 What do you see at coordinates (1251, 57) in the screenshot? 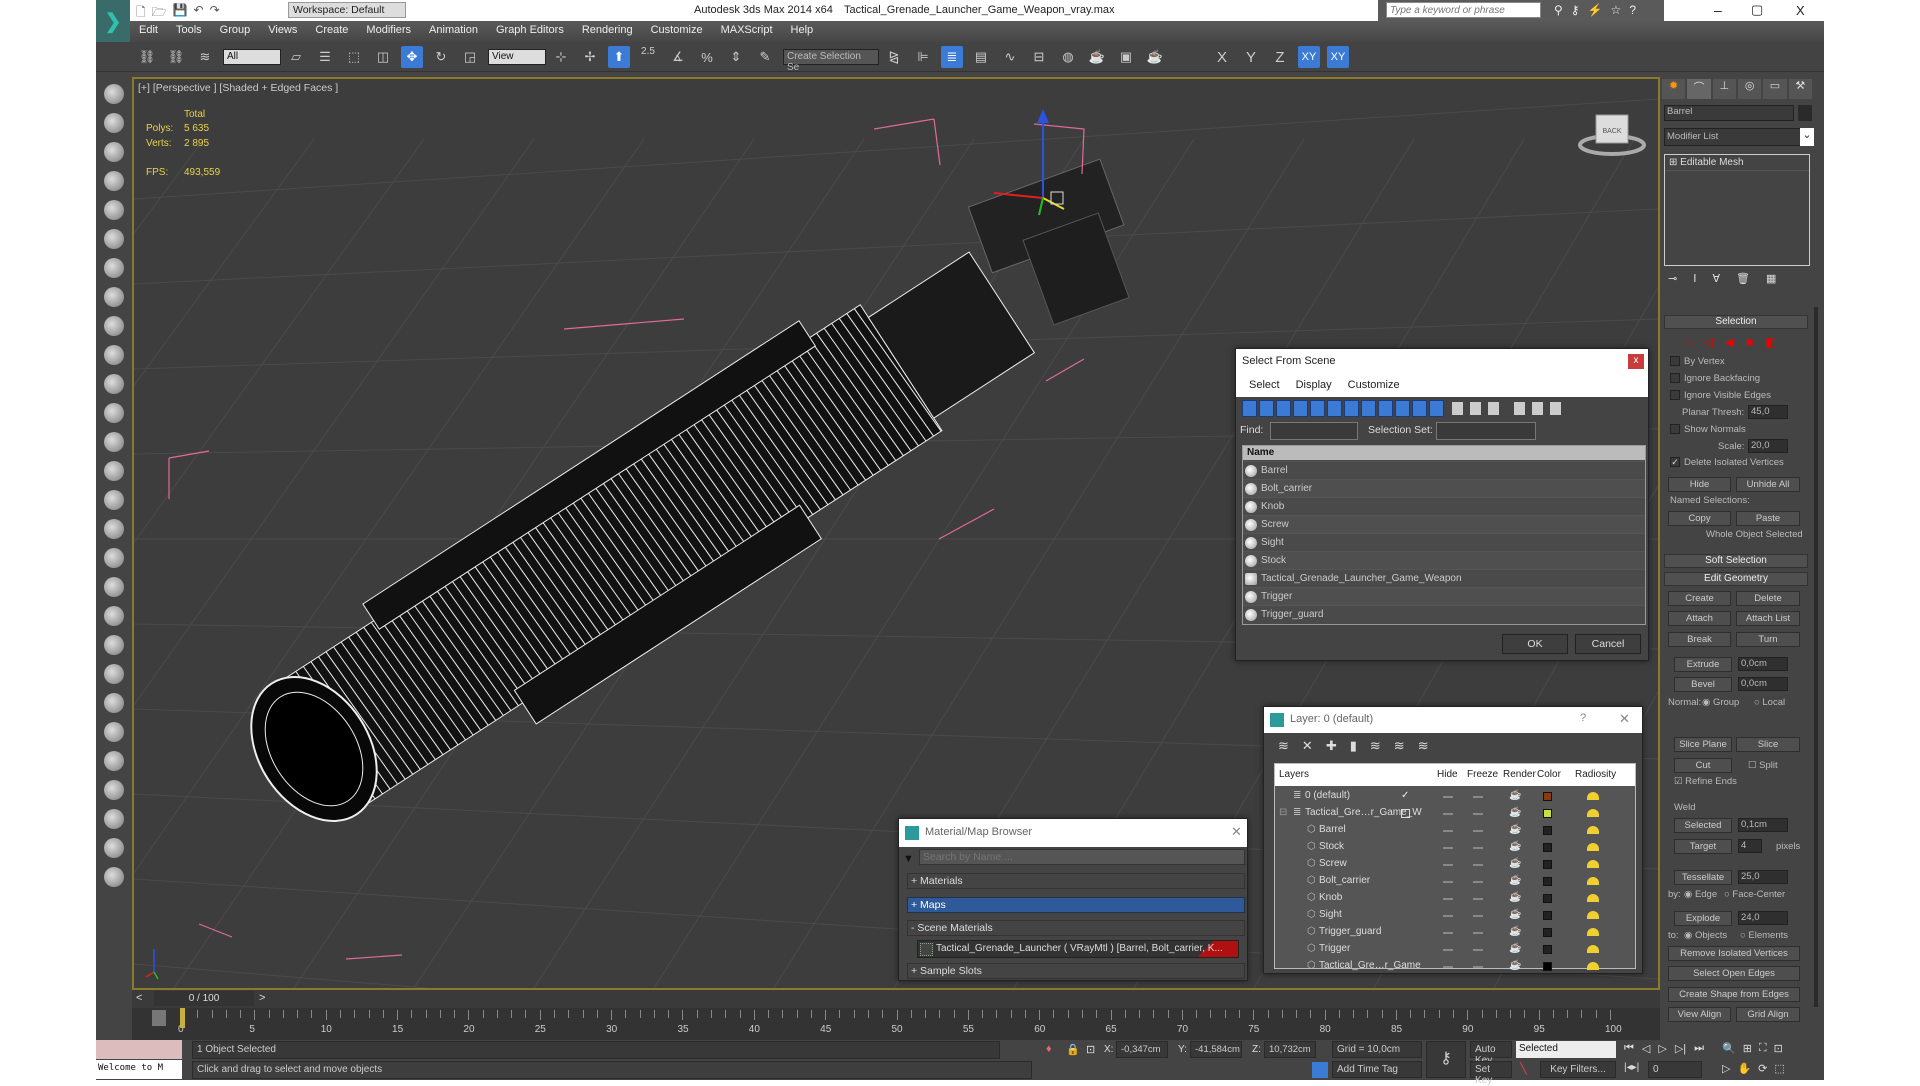
I see `constrain-y-button: Y` at bounding box center [1251, 57].